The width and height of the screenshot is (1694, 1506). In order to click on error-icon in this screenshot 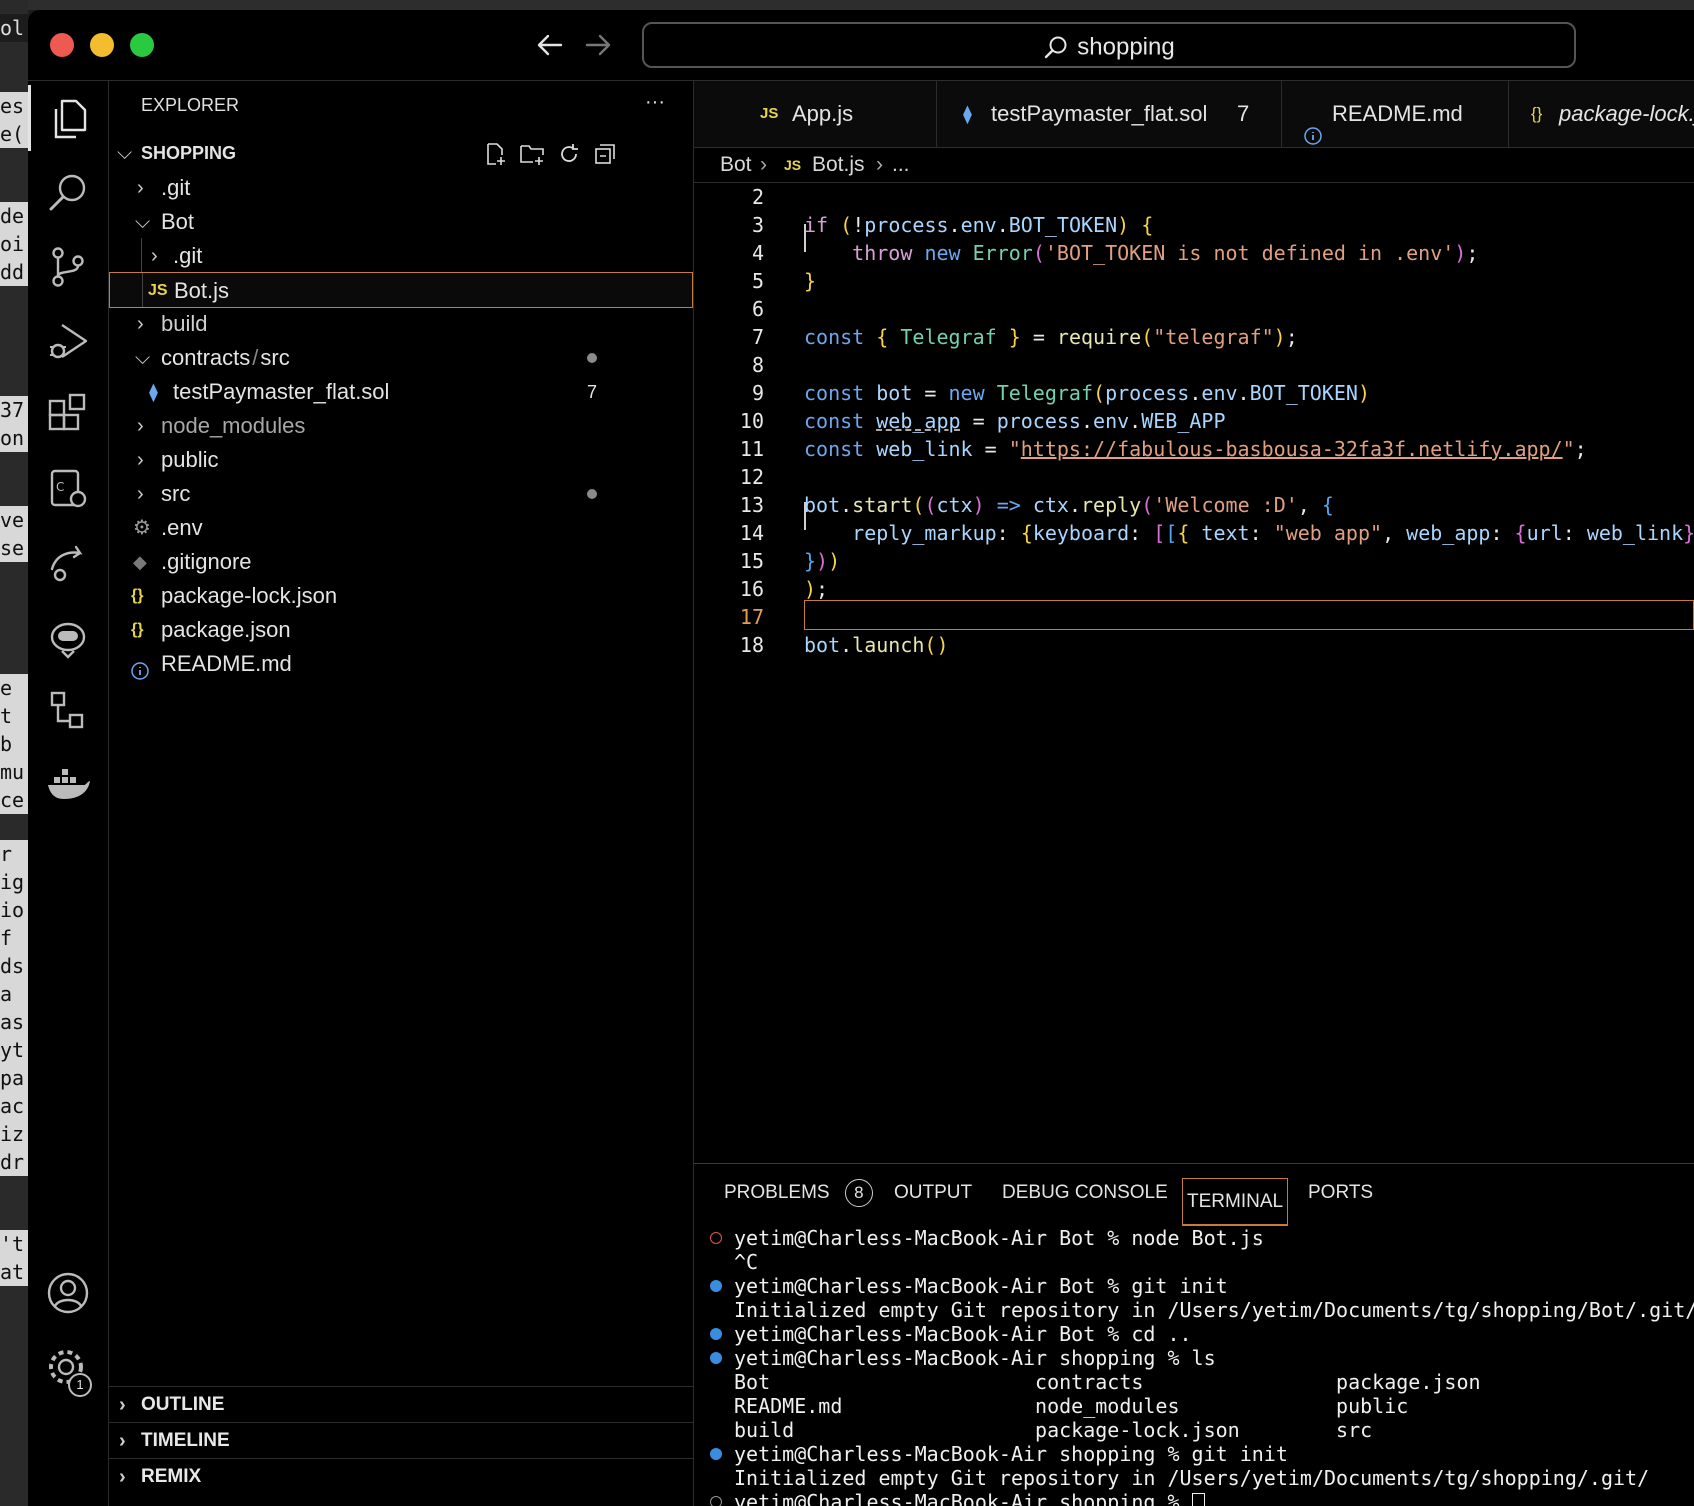, I will do `click(716, 1238)`.